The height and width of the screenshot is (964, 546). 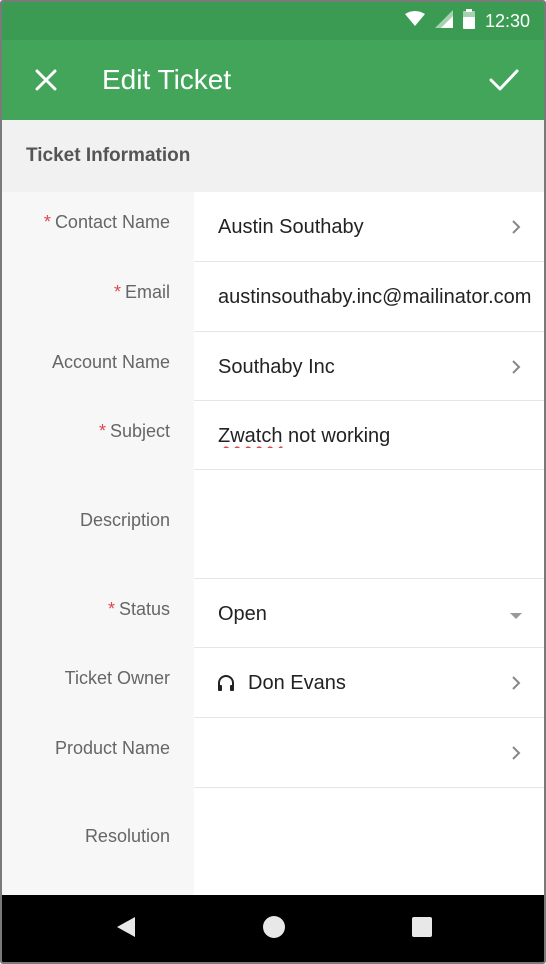 I want to click on field-email: * Email austinsouthaby.inc@mailinator.com, so click(x=273, y=297).